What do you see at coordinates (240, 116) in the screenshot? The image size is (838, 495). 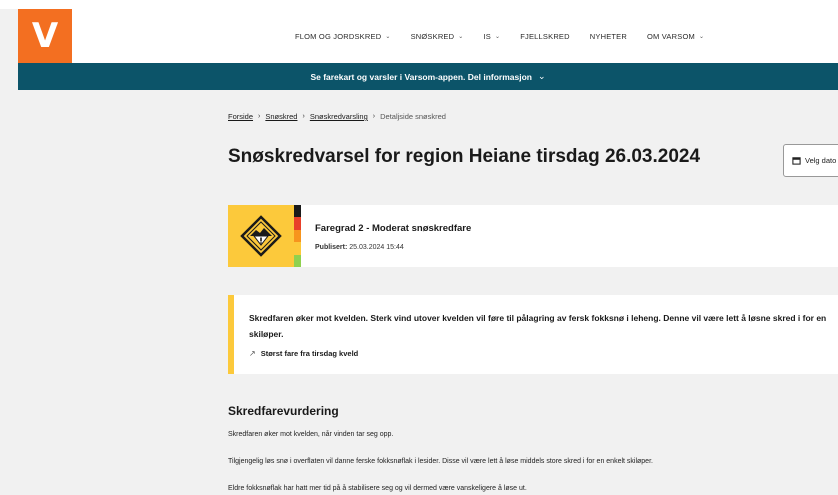 I see `breadcrumb-link-forside: Forside` at bounding box center [240, 116].